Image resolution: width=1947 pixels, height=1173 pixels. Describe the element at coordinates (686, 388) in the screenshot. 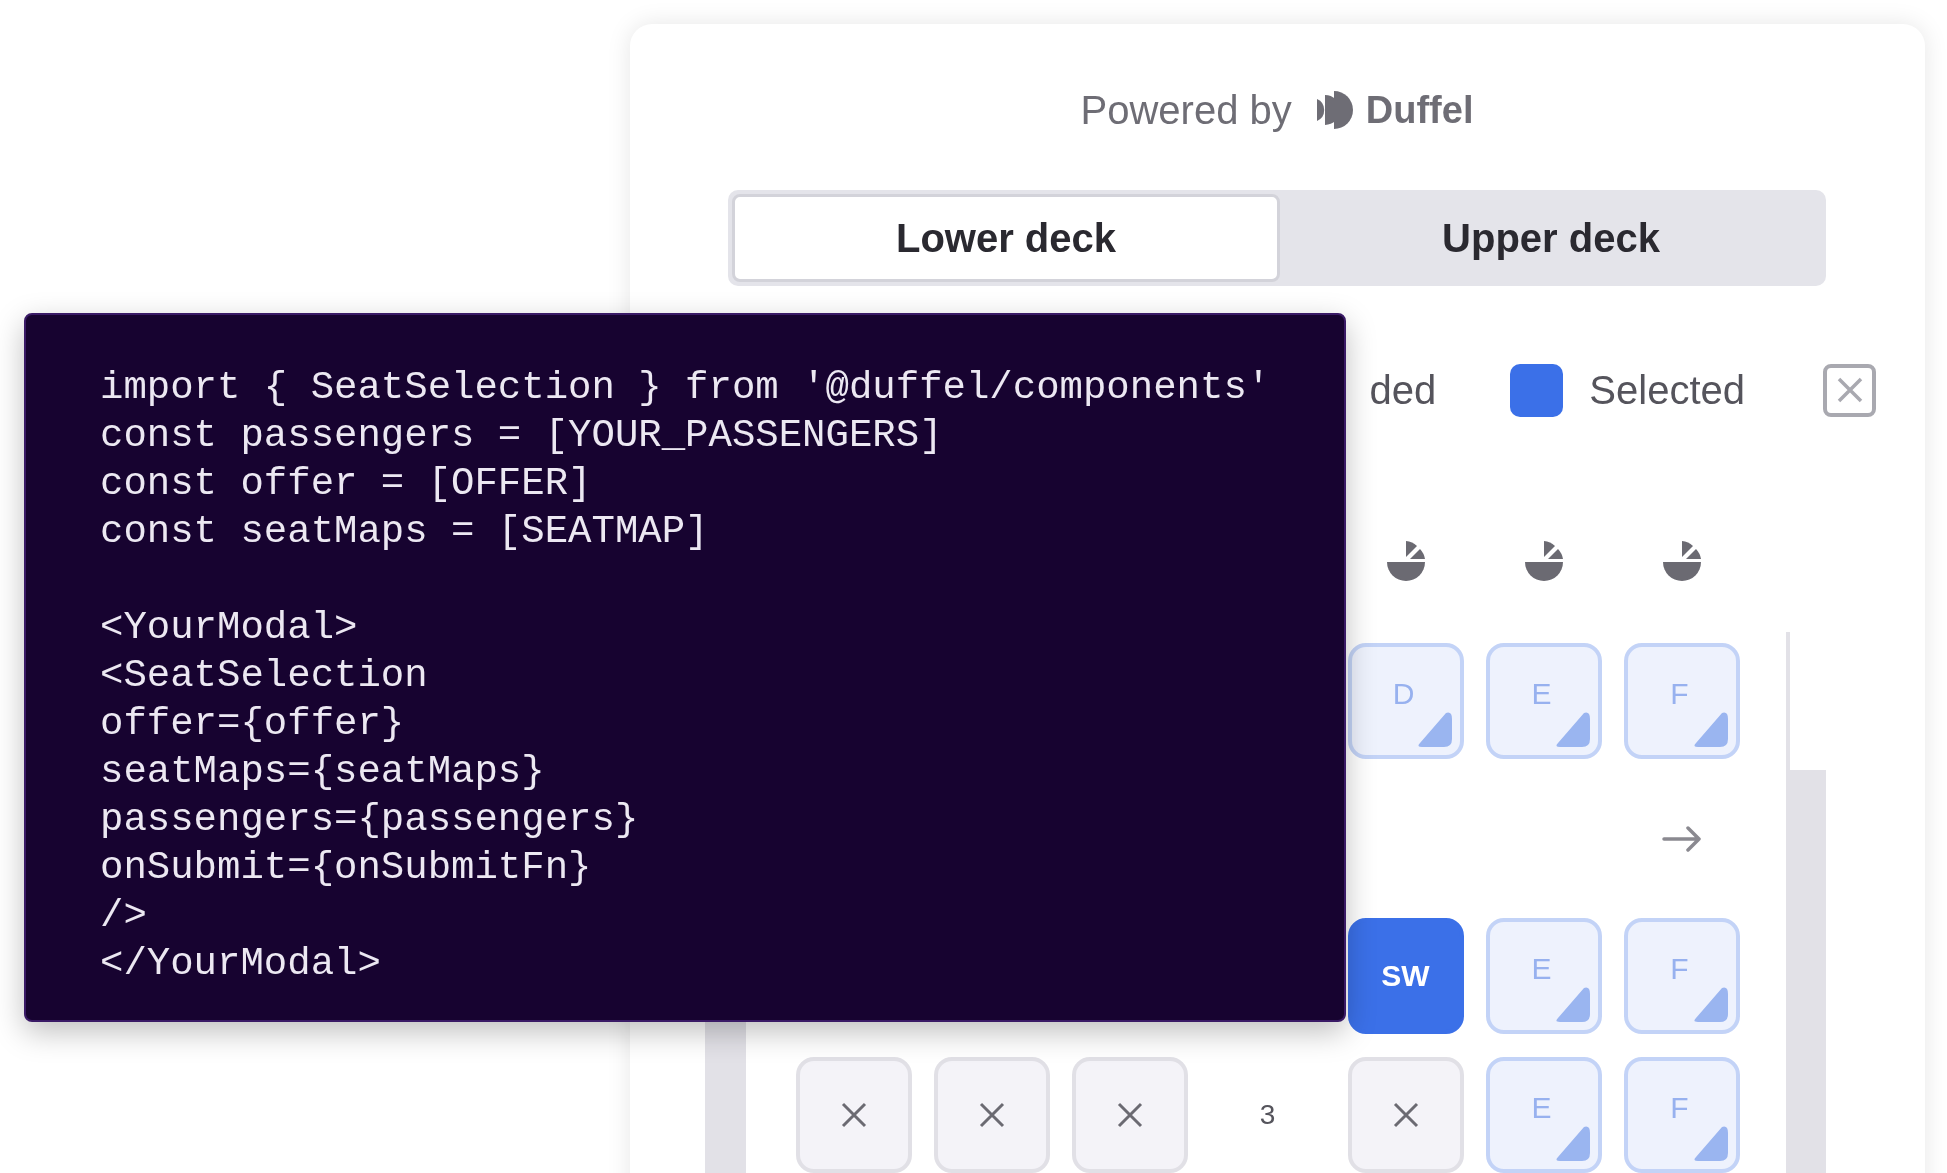

I see `code-line: import { SeatSelection } from '@duffel/components'` at that location.